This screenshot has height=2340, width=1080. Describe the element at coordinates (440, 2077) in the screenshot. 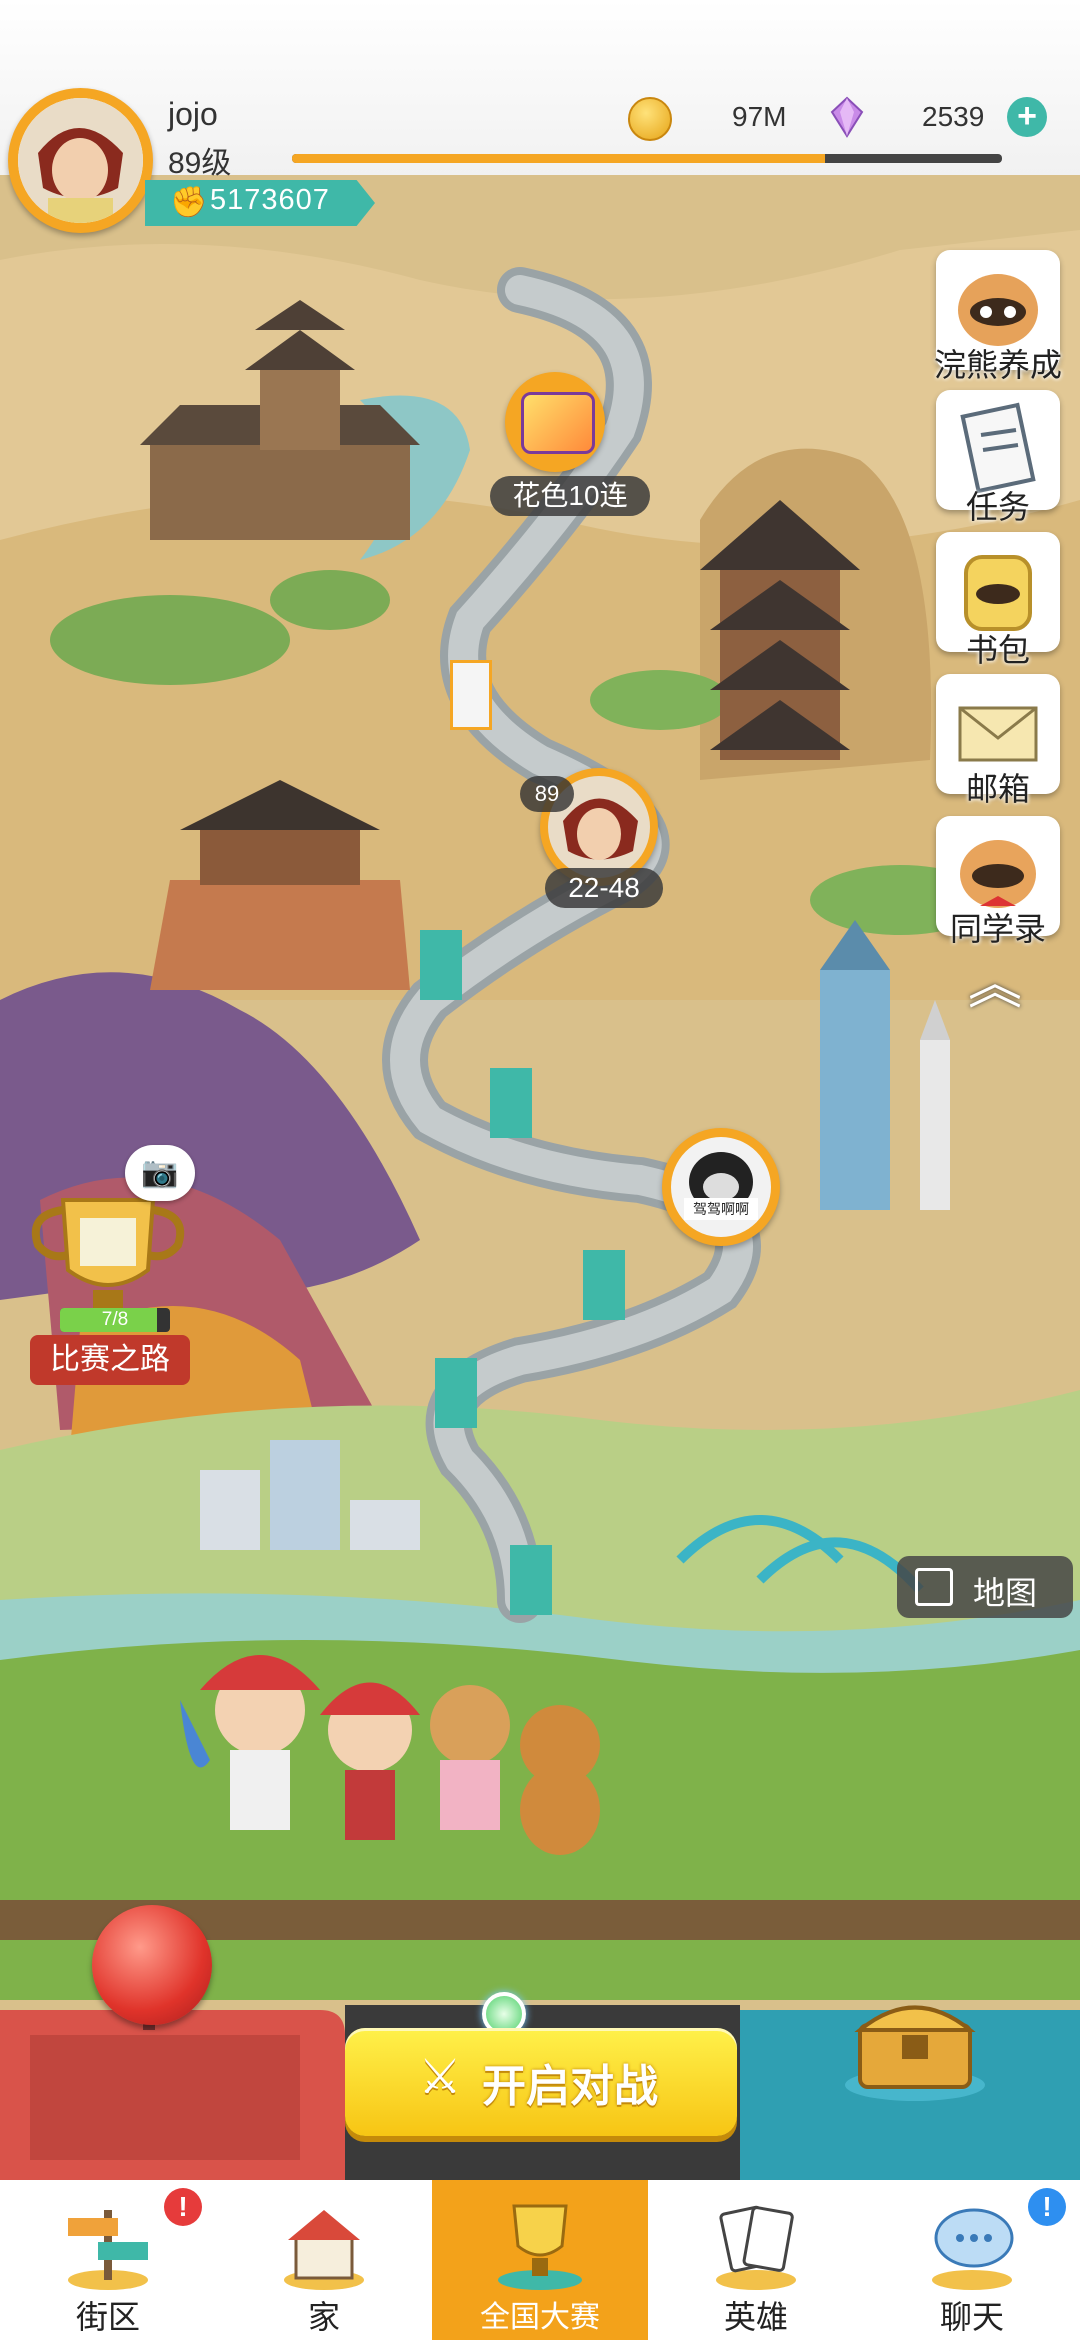

I see `crossed-swords-icon: ⚔` at that location.